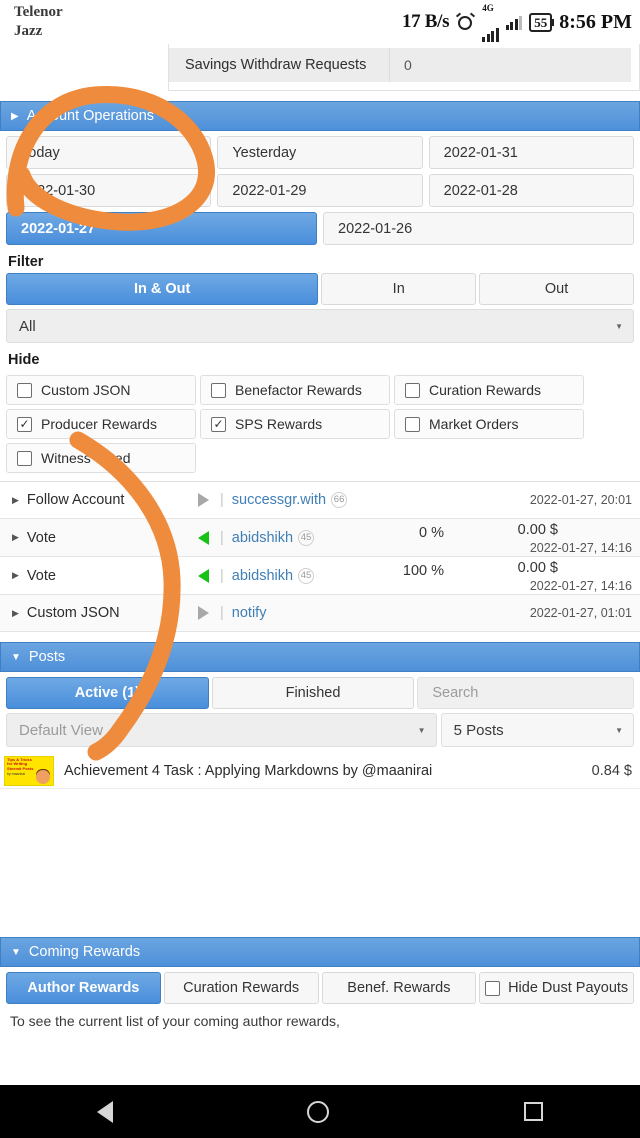 Image resolution: width=640 pixels, height=1138 pixels. Describe the element at coordinates (295, 424) in the screenshot. I see `hide-option-sps-rewards: ✓ SPS Rewards` at that location.